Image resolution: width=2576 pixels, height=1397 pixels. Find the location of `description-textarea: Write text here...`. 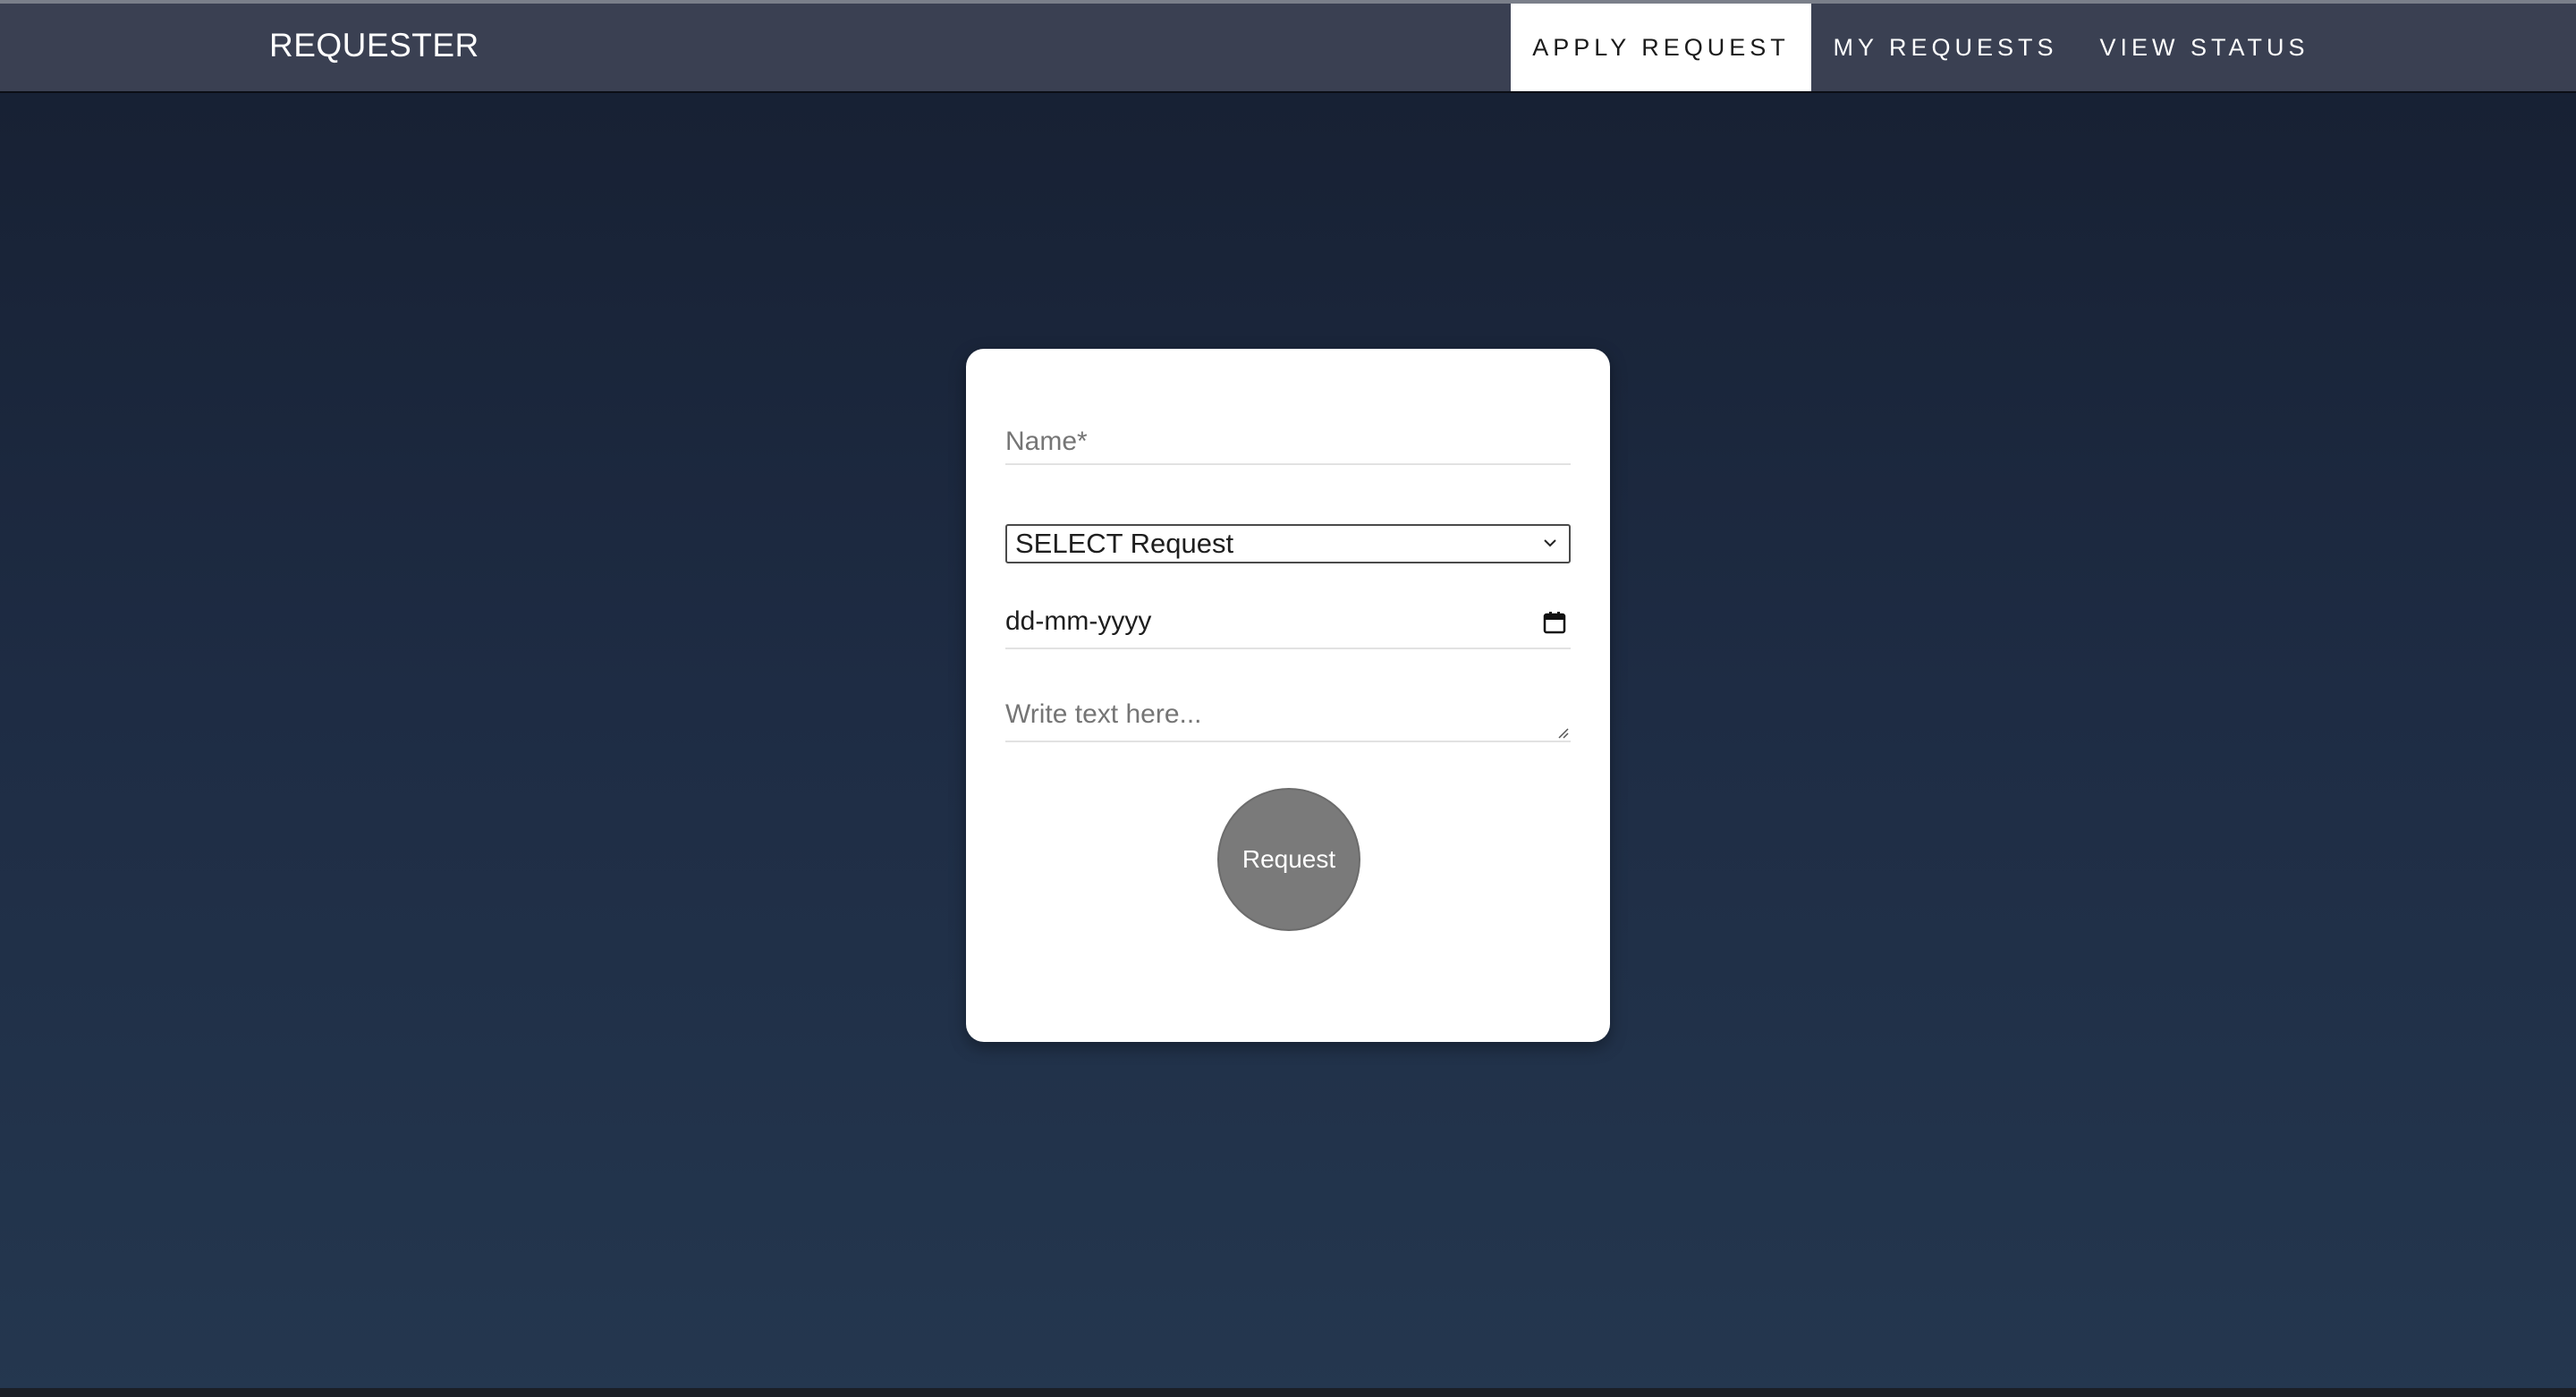

description-textarea: Write text here... is located at coordinates (1288, 715).